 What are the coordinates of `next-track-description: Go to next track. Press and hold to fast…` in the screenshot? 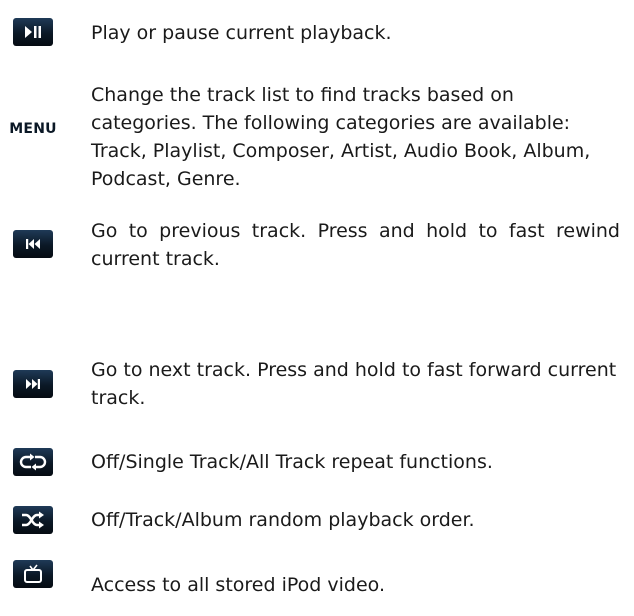 It's located at (354, 384).